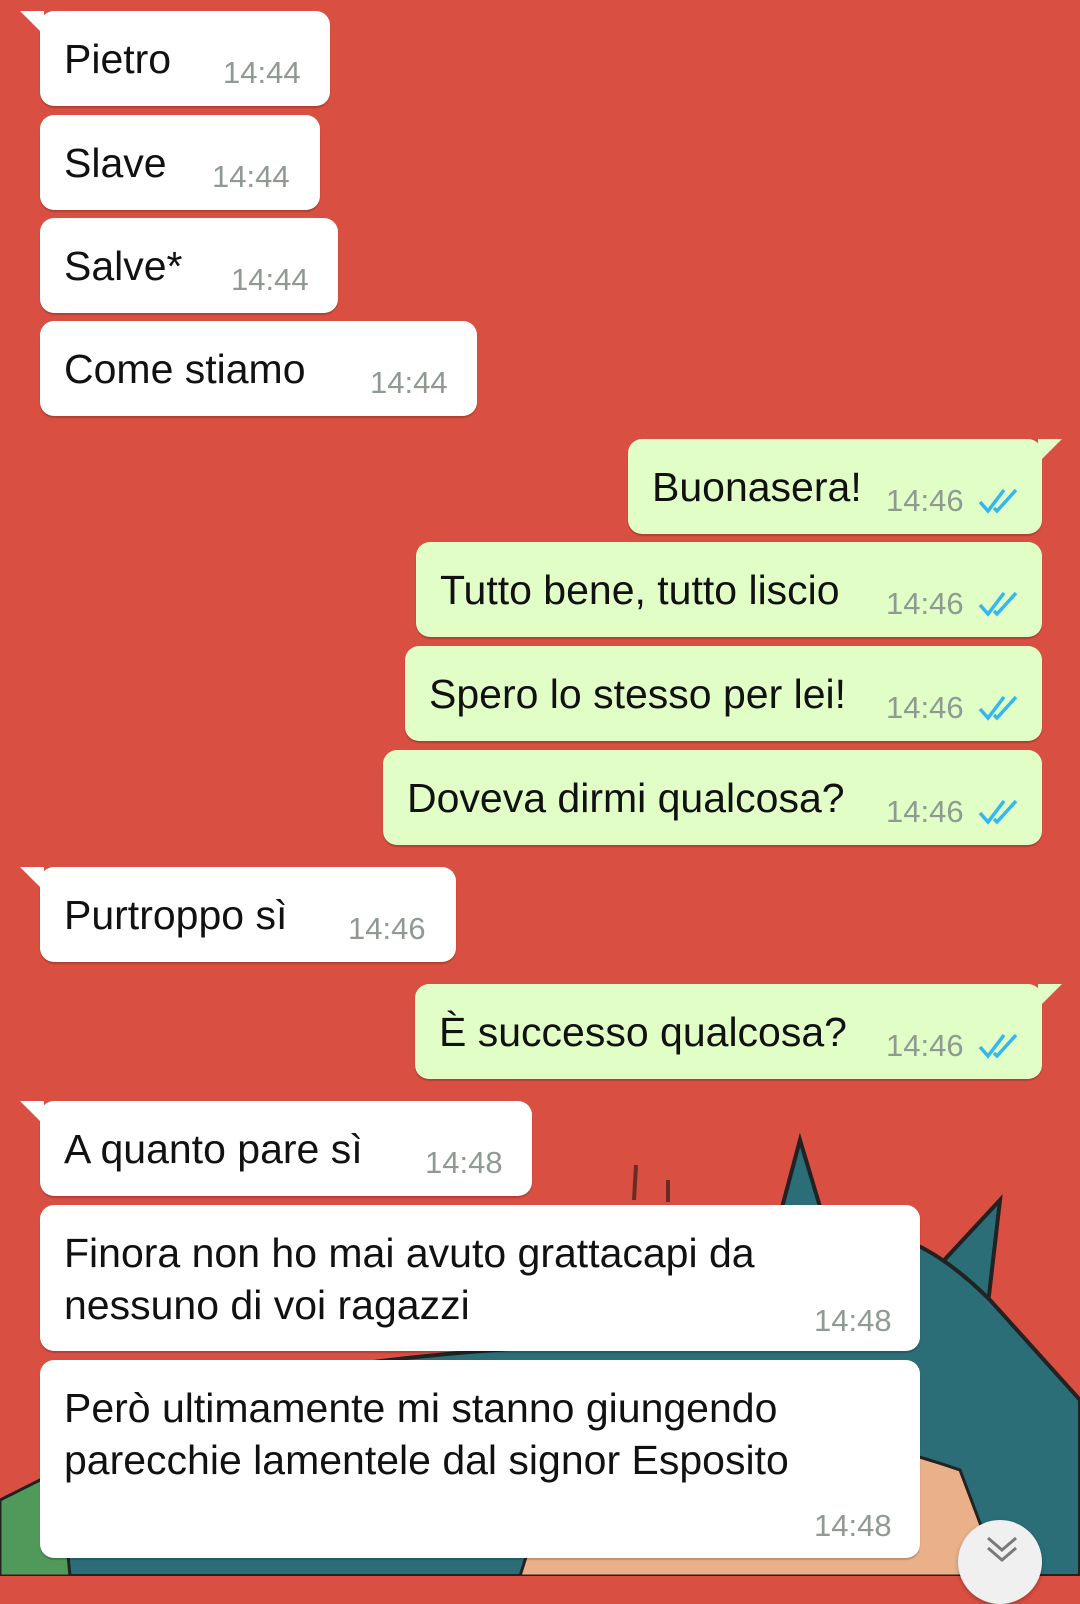 The height and width of the screenshot is (1604, 1080). I want to click on message-text: Come stiamo, so click(185, 369).